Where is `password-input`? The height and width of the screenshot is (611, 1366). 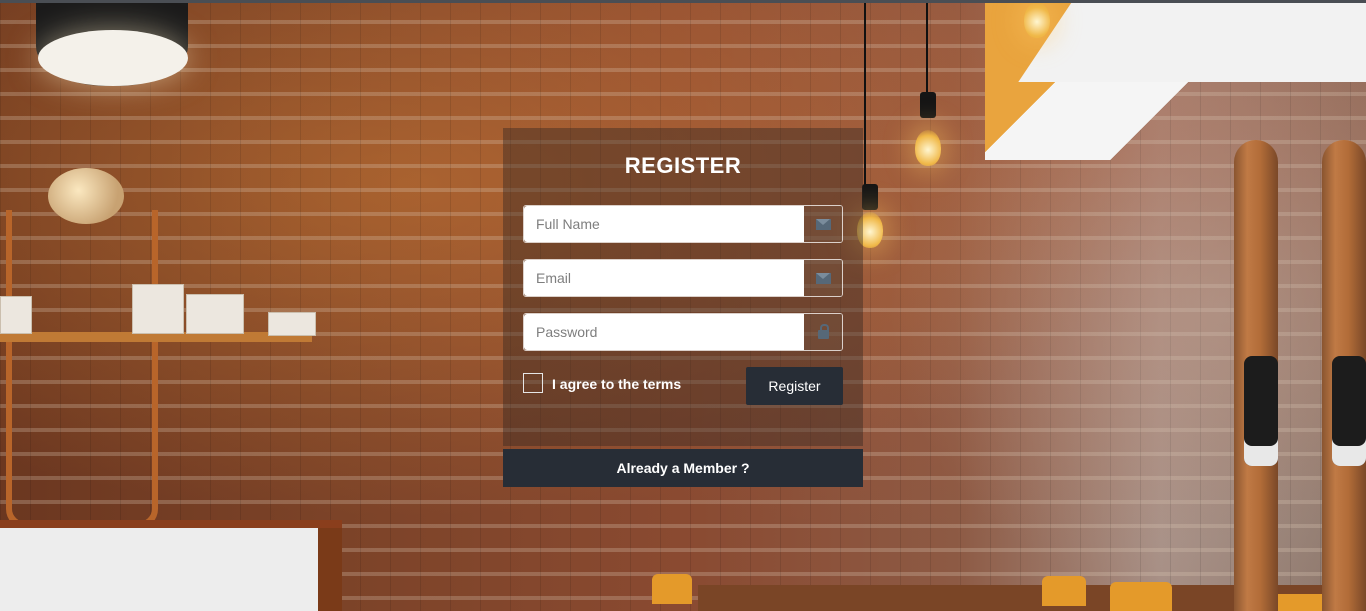 password-input is located at coordinates (664, 332).